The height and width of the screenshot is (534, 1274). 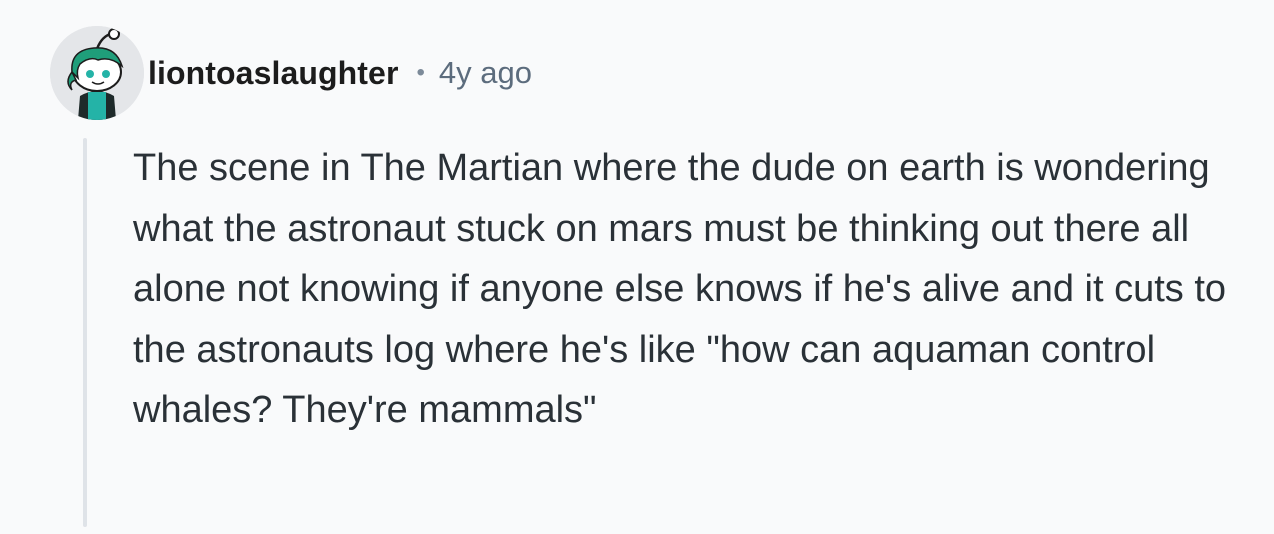 I want to click on comment-header: liontoaslaughter • 4y ago, so click(x=291, y=73).